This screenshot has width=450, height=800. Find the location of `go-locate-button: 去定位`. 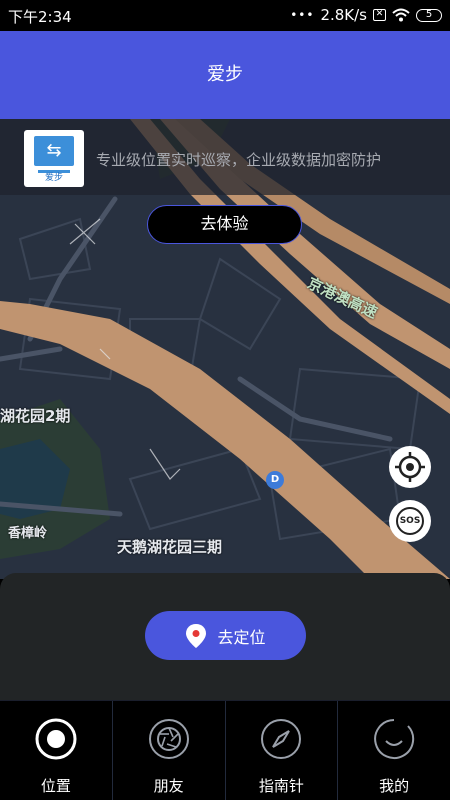

go-locate-button: 去定位 is located at coordinates (225, 635).